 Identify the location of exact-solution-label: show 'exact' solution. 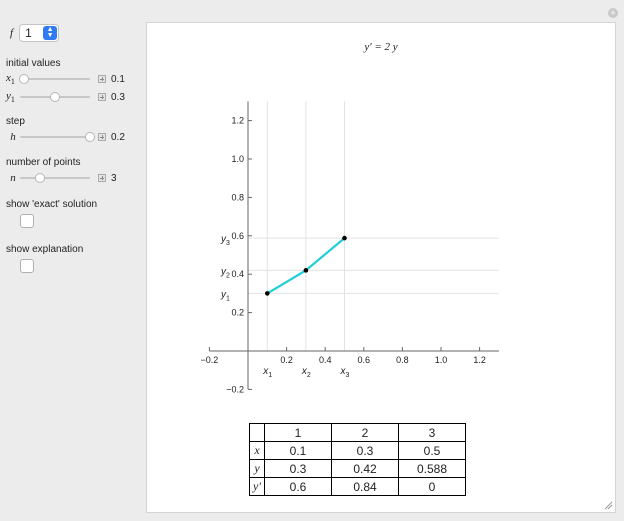
(52, 204).